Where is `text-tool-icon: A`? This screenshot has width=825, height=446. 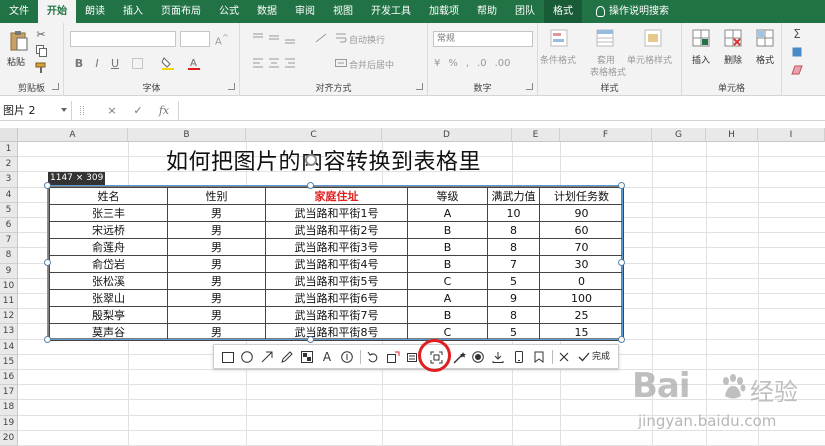 text-tool-icon: A is located at coordinates (327, 357).